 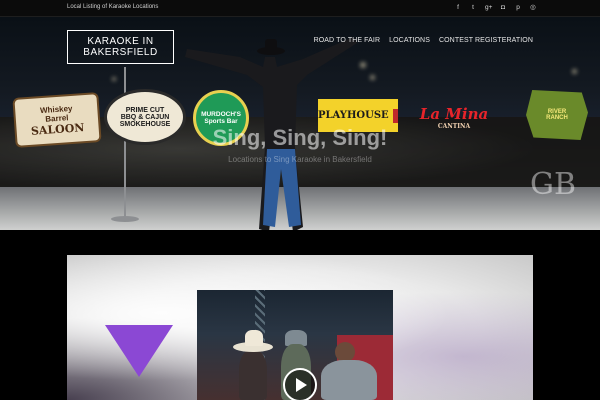 I want to click on site-logo: KARAOKE IN BAKERSFIELD, so click(x=120, y=47).